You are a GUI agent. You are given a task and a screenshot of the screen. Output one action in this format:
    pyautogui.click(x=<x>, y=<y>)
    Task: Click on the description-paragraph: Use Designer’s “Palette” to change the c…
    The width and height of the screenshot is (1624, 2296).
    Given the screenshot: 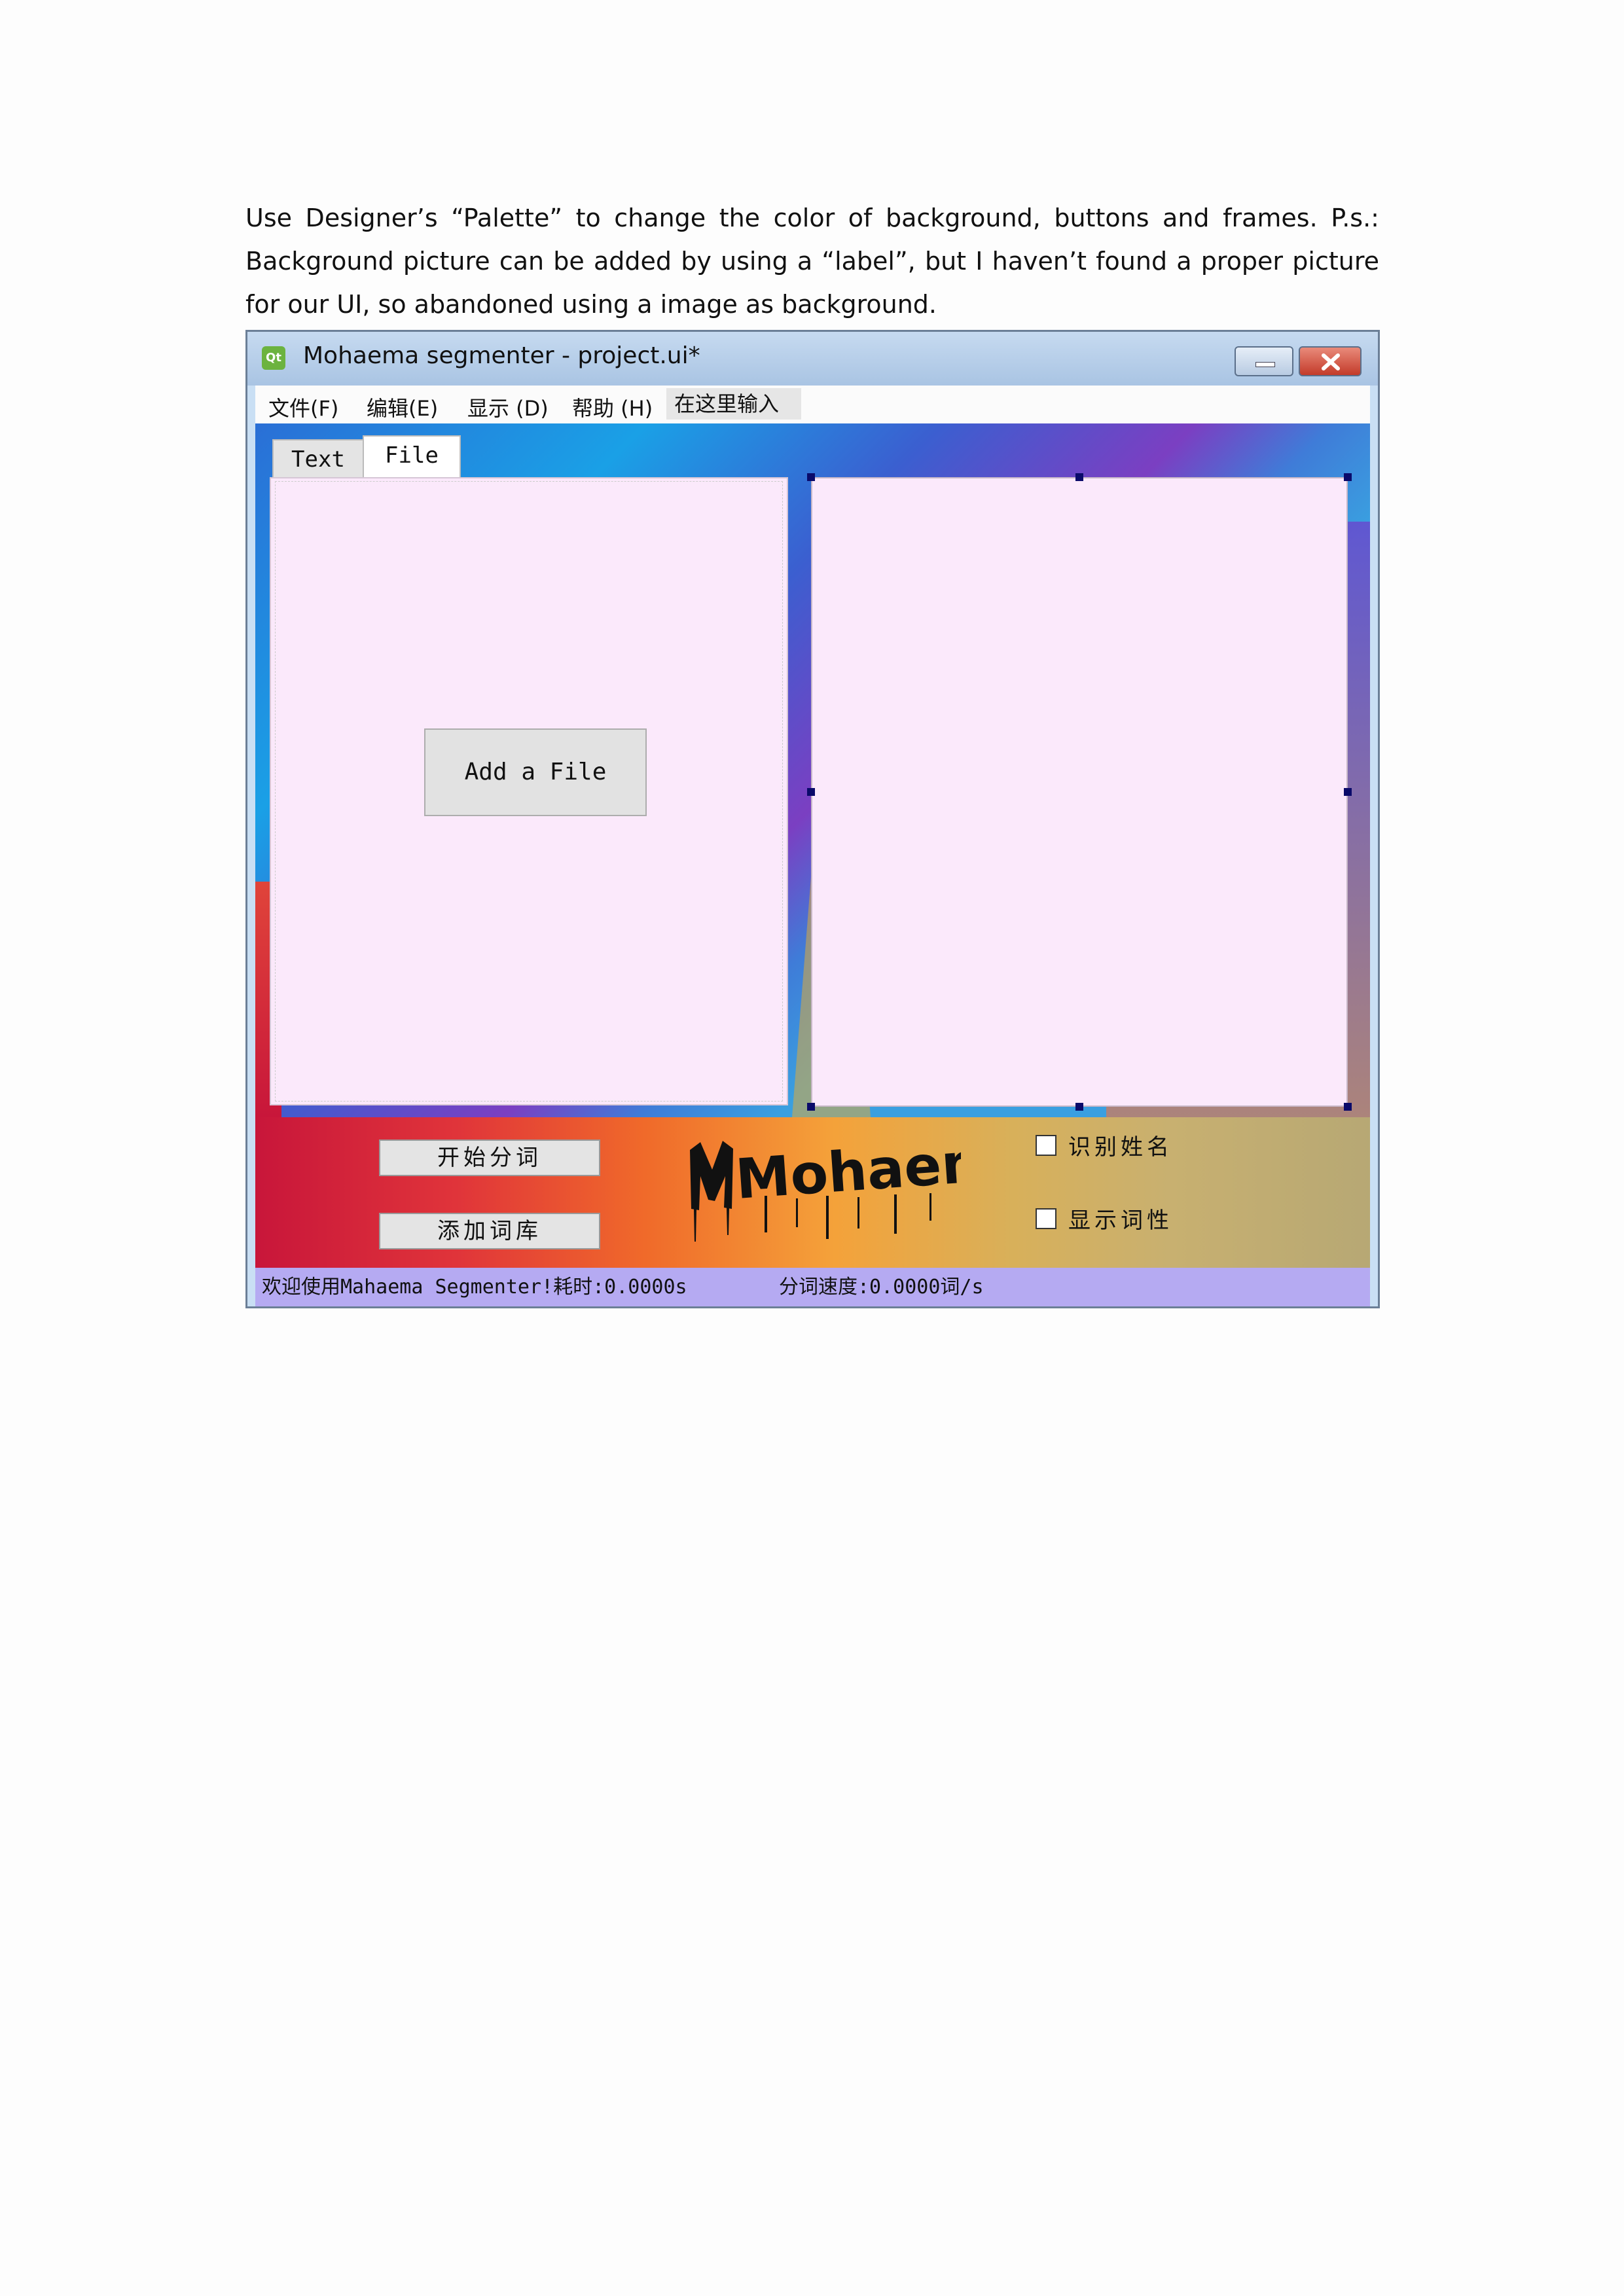 What is the action you would take?
    pyautogui.click(x=812, y=261)
    